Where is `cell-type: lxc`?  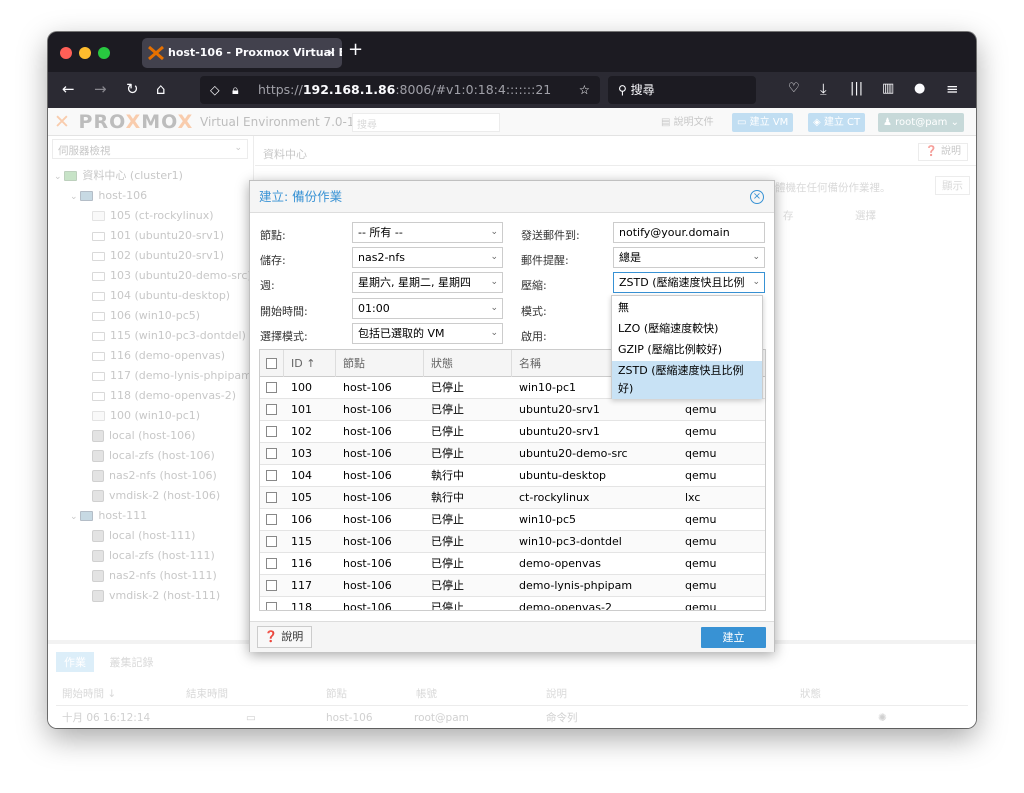 cell-type: lxc is located at coordinates (693, 497).